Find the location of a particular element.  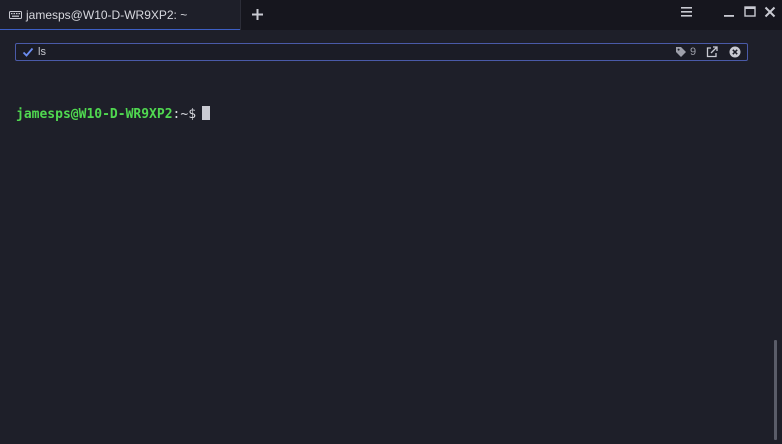

hamburger-icon is located at coordinates (687, 12).